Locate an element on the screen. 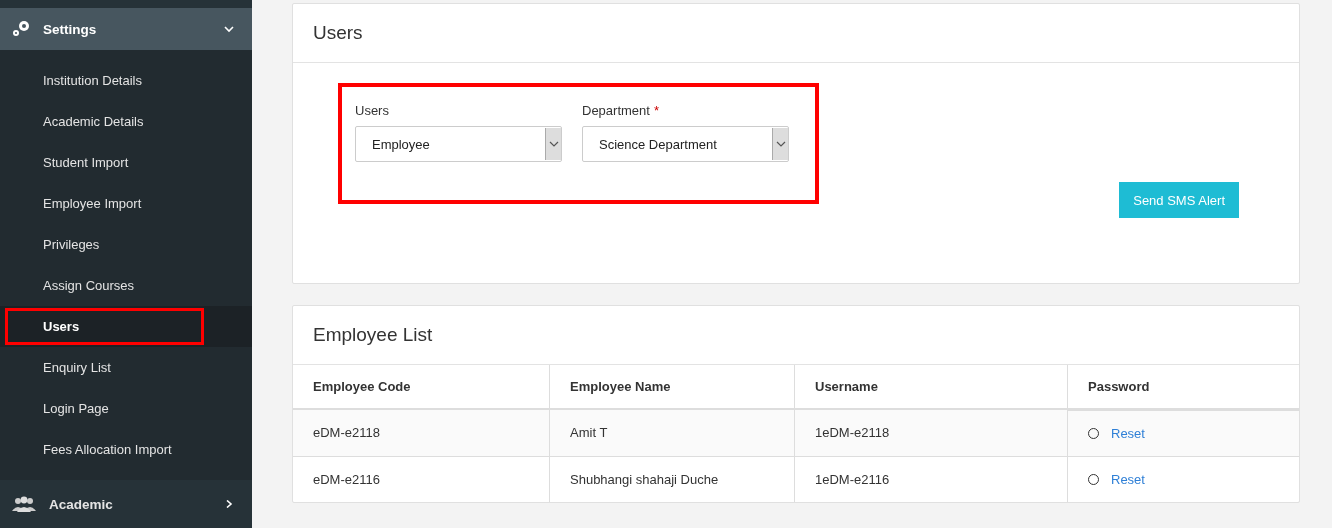 The width and height of the screenshot is (1332, 528). select-field: Employee is located at coordinates (458, 144).